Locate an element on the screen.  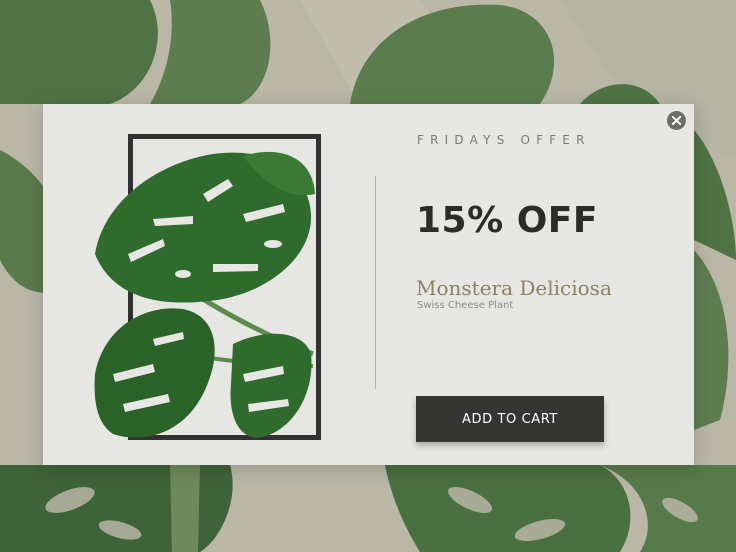
close-icon is located at coordinates (676, 120).